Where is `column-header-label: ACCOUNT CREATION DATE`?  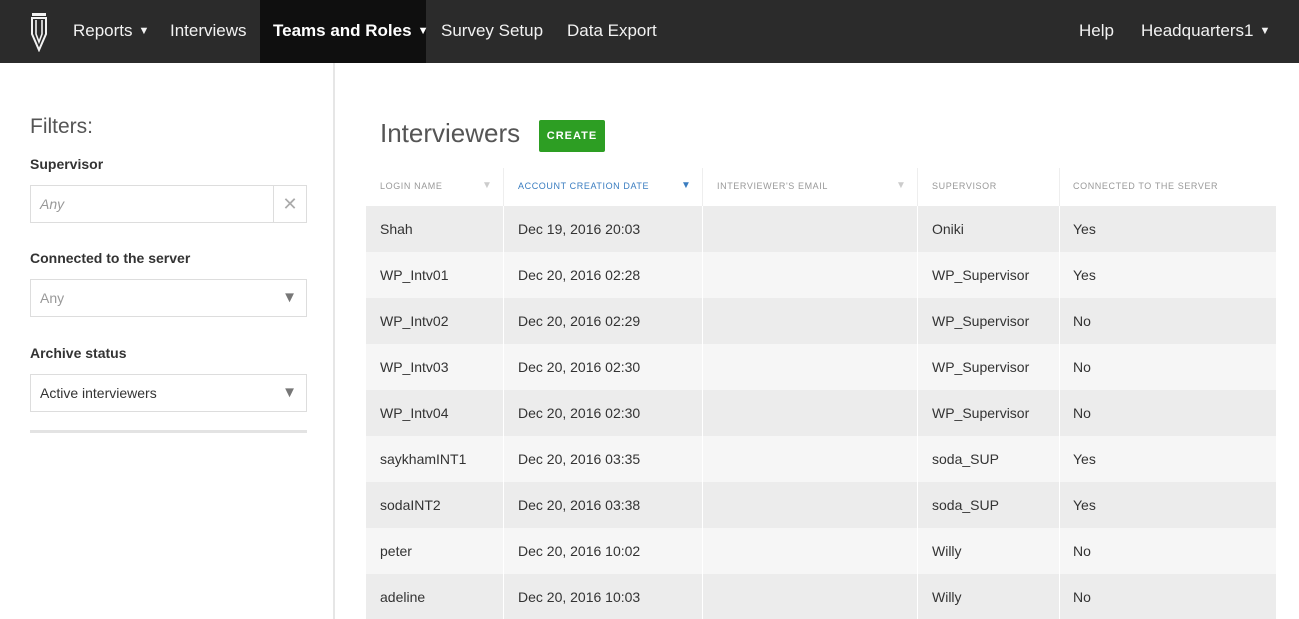
column-header-label: ACCOUNT CREATION DATE is located at coordinates (584, 186).